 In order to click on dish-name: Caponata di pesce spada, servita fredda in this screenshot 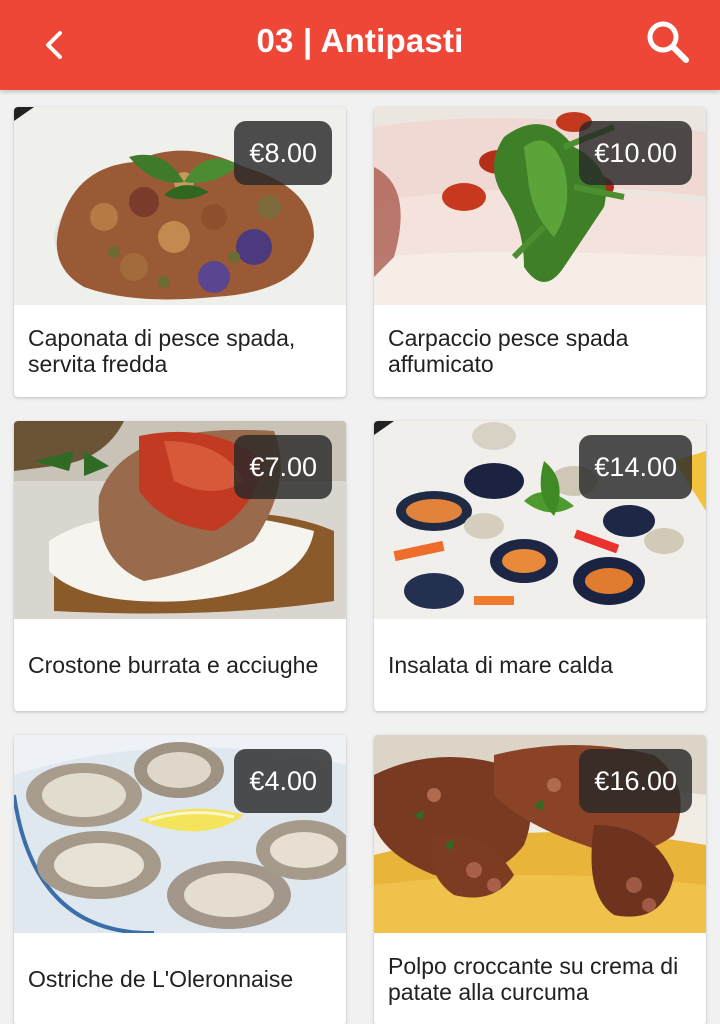, I will do `click(162, 351)`.